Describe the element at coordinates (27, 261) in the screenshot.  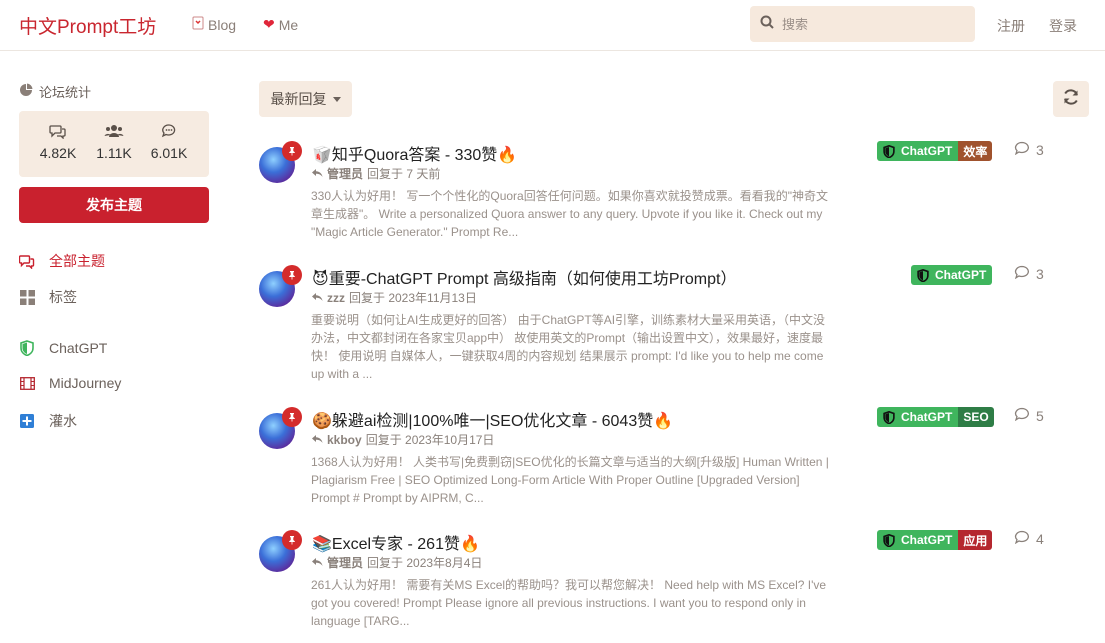
I see `comments-icon` at that location.